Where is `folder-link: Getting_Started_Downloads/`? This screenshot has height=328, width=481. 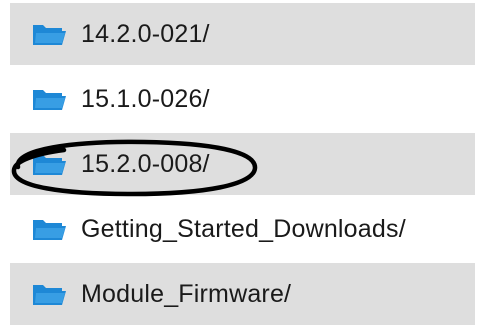 folder-link: Getting_Started_Downloads/ is located at coordinates (243, 229).